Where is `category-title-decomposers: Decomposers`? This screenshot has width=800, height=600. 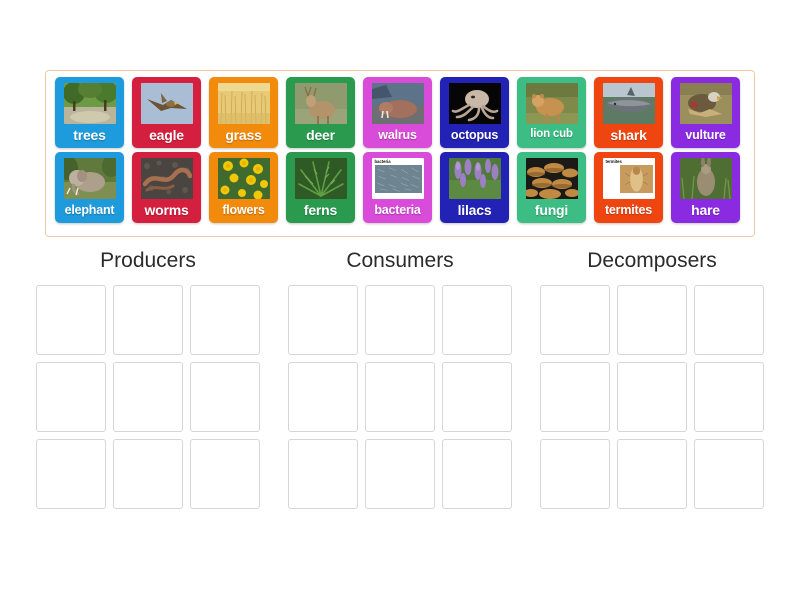 category-title-decomposers: Decomposers is located at coordinates (652, 260).